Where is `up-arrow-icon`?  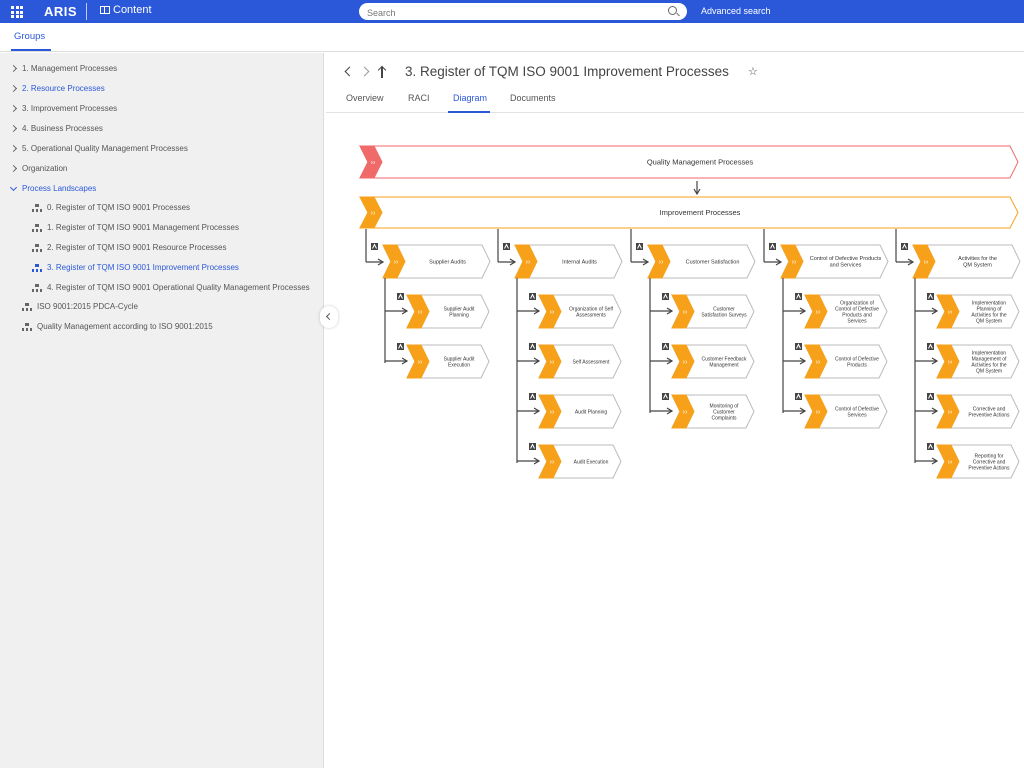
up-arrow-icon is located at coordinates (382, 71).